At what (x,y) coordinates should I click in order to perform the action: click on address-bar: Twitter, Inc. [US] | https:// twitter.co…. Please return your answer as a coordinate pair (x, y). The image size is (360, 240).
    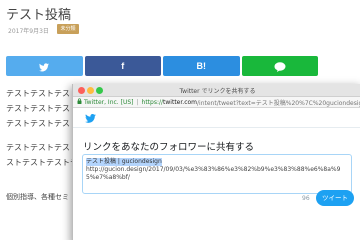
    Looking at the image, I should click on (216, 102).